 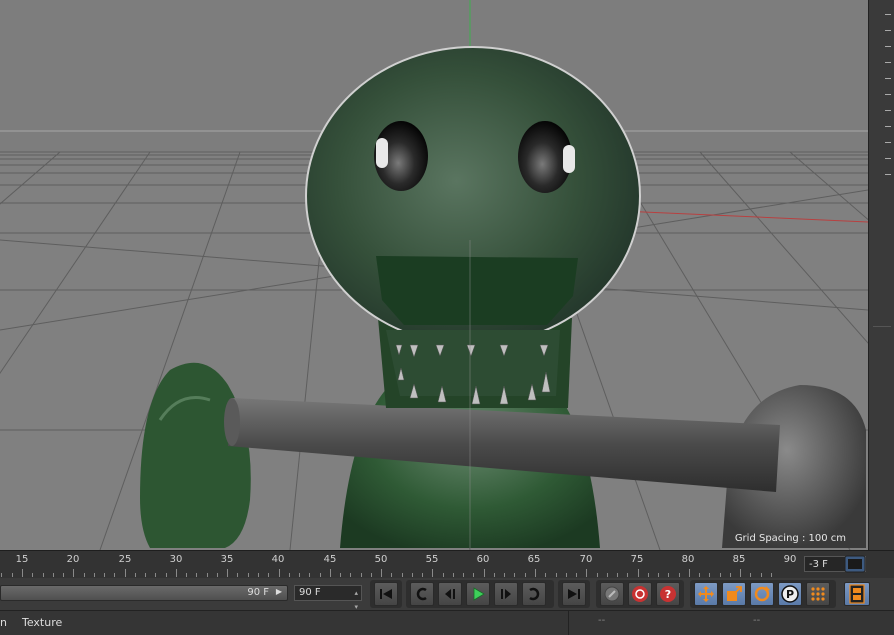 What do you see at coordinates (176, 559) in the screenshot?
I see `timeline-tick-label: 30` at bounding box center [176, 559].